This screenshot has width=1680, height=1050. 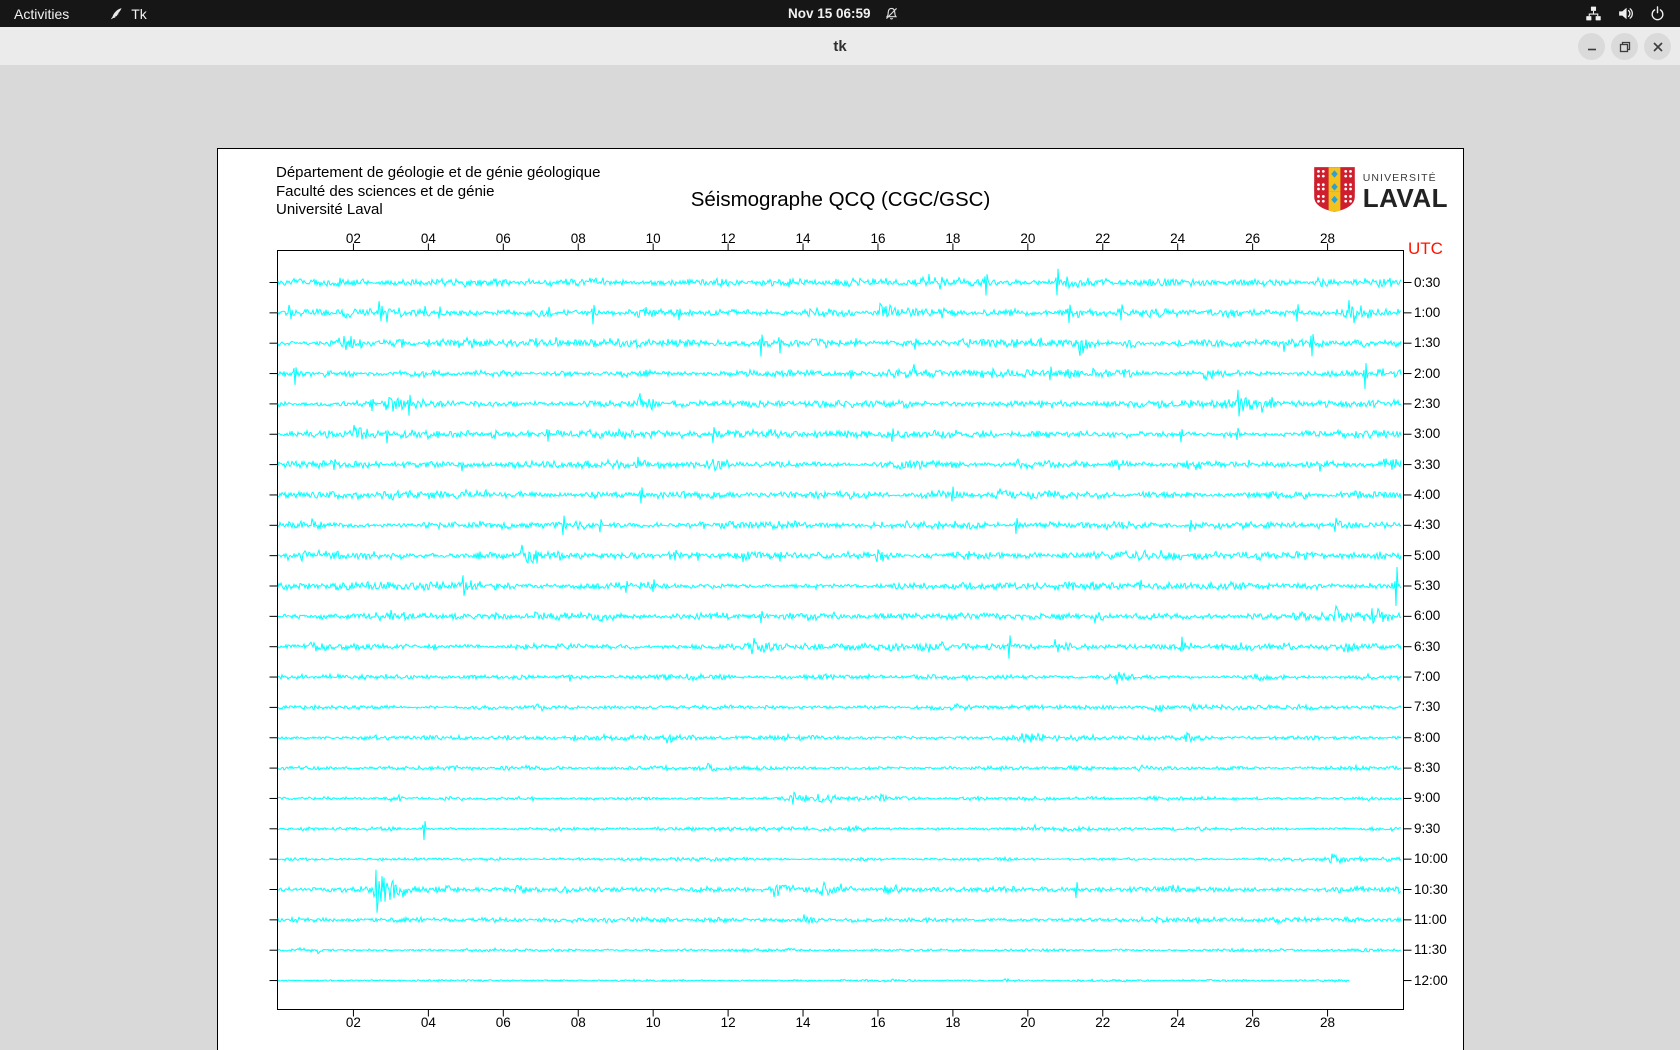 What do you see at coordinates (803, 238) in the screenshot?
I see `x-tick-label-top: 14` at bounding box center [803, 238].